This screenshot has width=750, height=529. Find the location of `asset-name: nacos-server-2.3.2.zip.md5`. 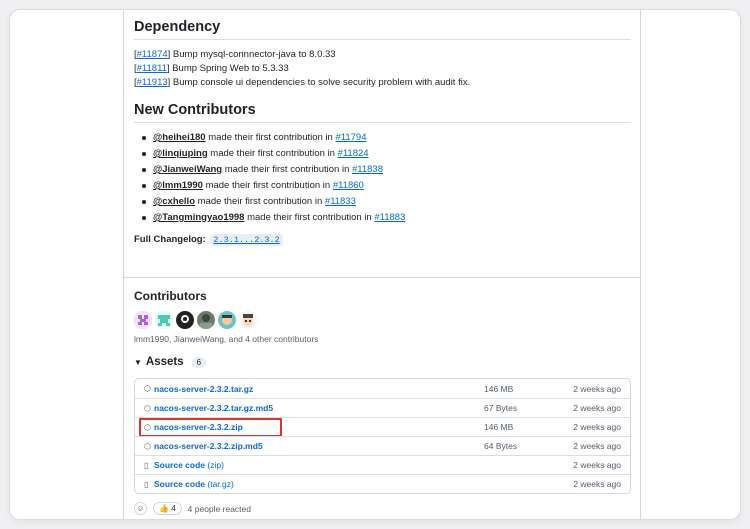

asset-name: nacos-server-2.3.2.zip.md5 is located at coordinates (208, 446).